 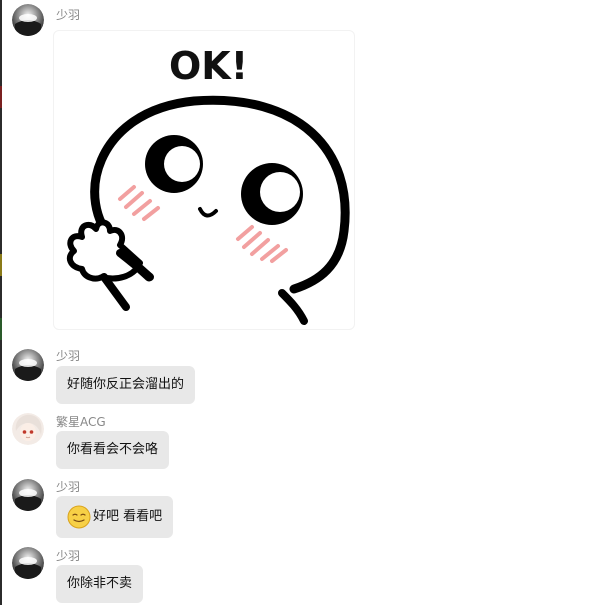 I want to click on sender-name: 繁星ACG, so click(x=81, y=422).